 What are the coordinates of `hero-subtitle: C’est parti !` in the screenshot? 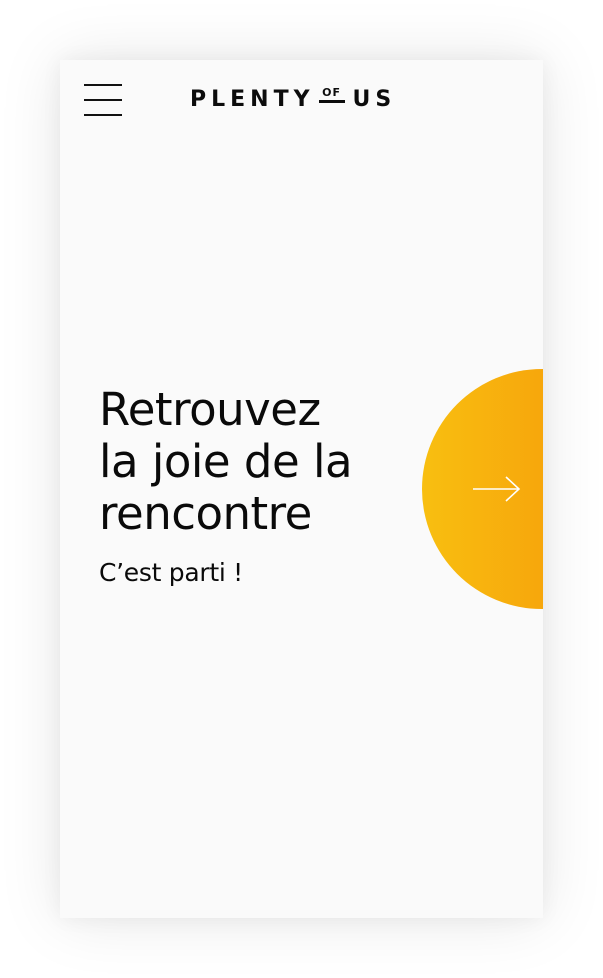 It's located at (171, 572).